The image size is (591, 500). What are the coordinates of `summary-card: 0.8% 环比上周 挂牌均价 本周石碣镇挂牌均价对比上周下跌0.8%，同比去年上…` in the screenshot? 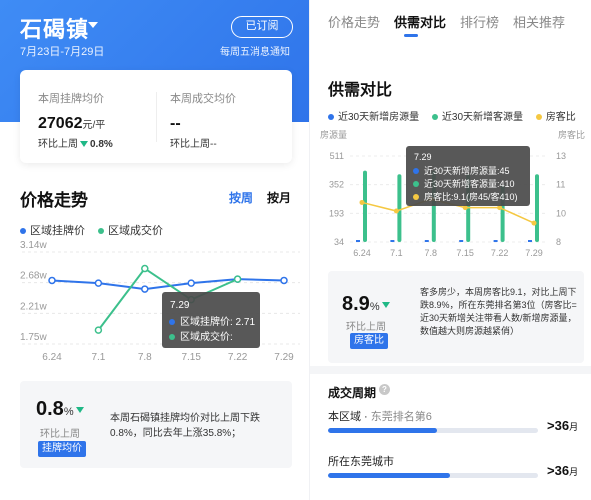 It's located at (156, 424).